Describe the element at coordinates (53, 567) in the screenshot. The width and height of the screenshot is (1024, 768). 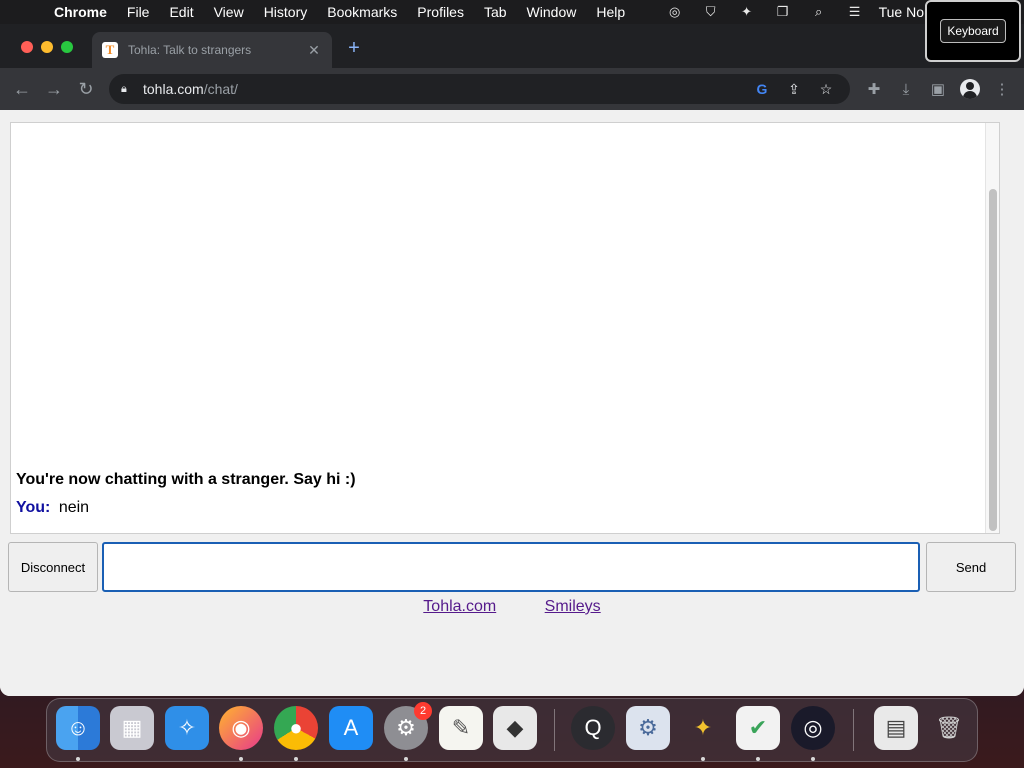
I see `disconnect-button: Disconnect` at that location.